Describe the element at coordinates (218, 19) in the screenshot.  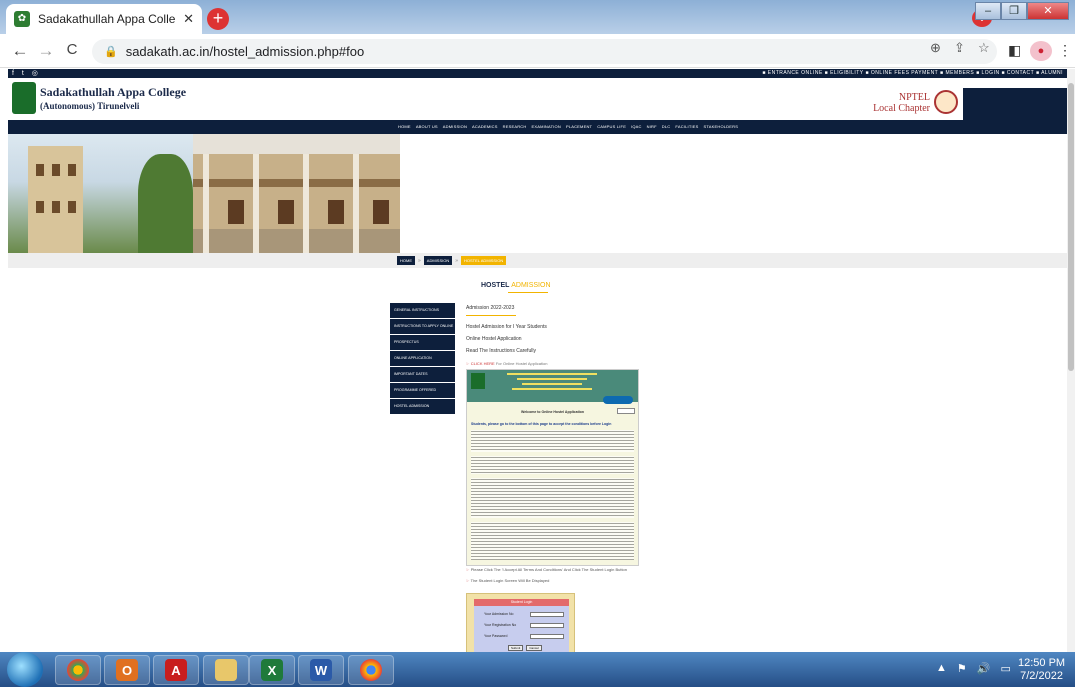
I see `new-tab-button: +` at that location.